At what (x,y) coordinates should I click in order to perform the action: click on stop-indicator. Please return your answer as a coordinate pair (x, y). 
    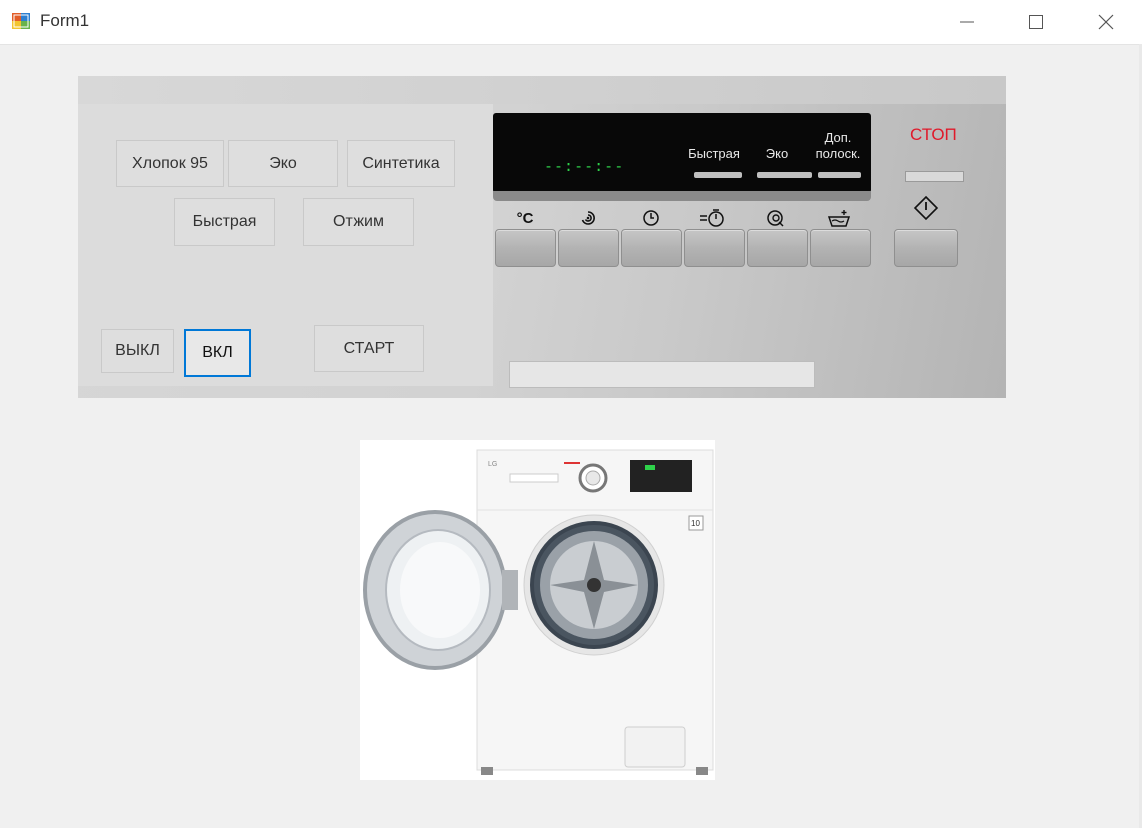
    Looking at the image, I should click on (934, 176).